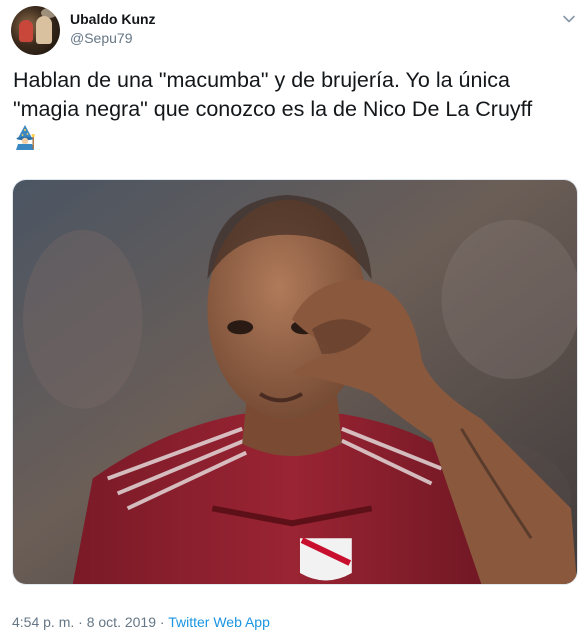 This screenshot has height=637, width=588. Describe the element at coordinates (44, 30) in the screenshot. I see `avatar-figure-right` at that location.